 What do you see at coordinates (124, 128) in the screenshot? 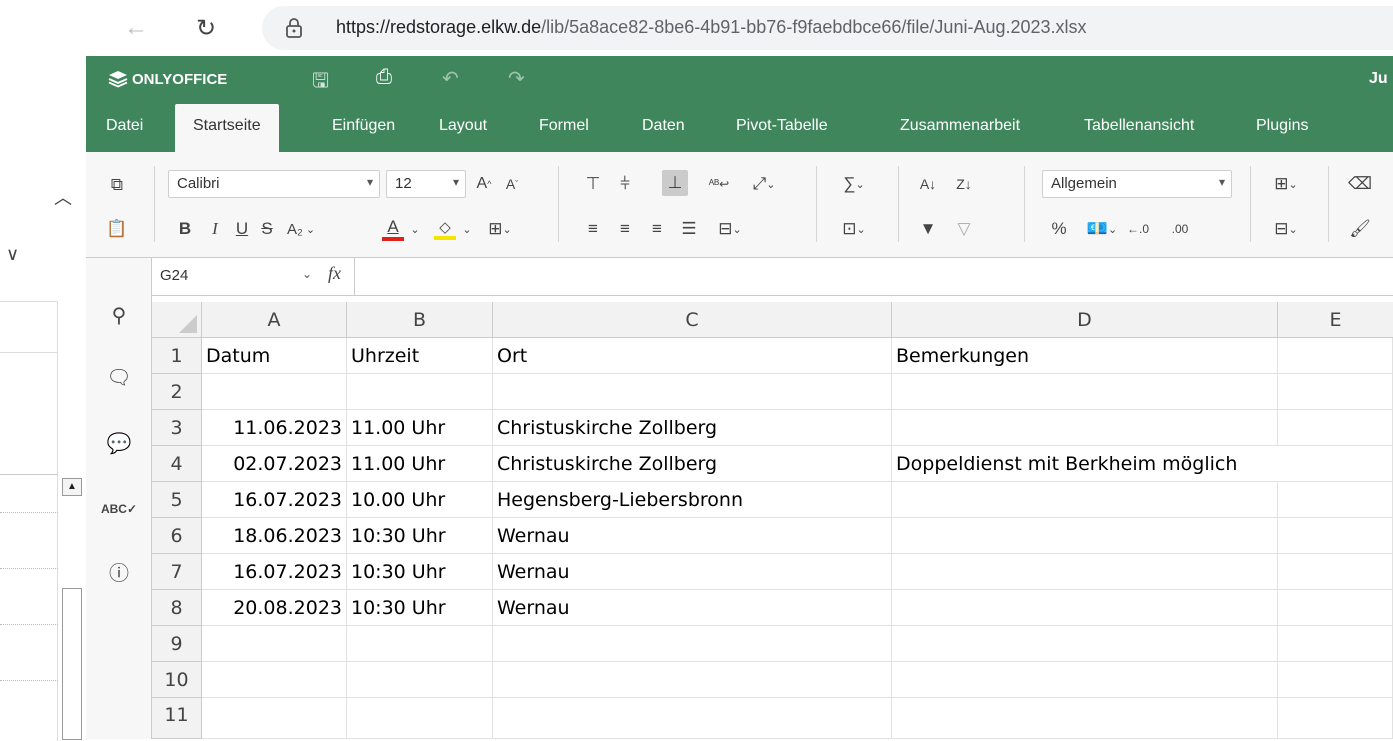
I see `tab-datei: Datei` at bounding box center [124, 128].